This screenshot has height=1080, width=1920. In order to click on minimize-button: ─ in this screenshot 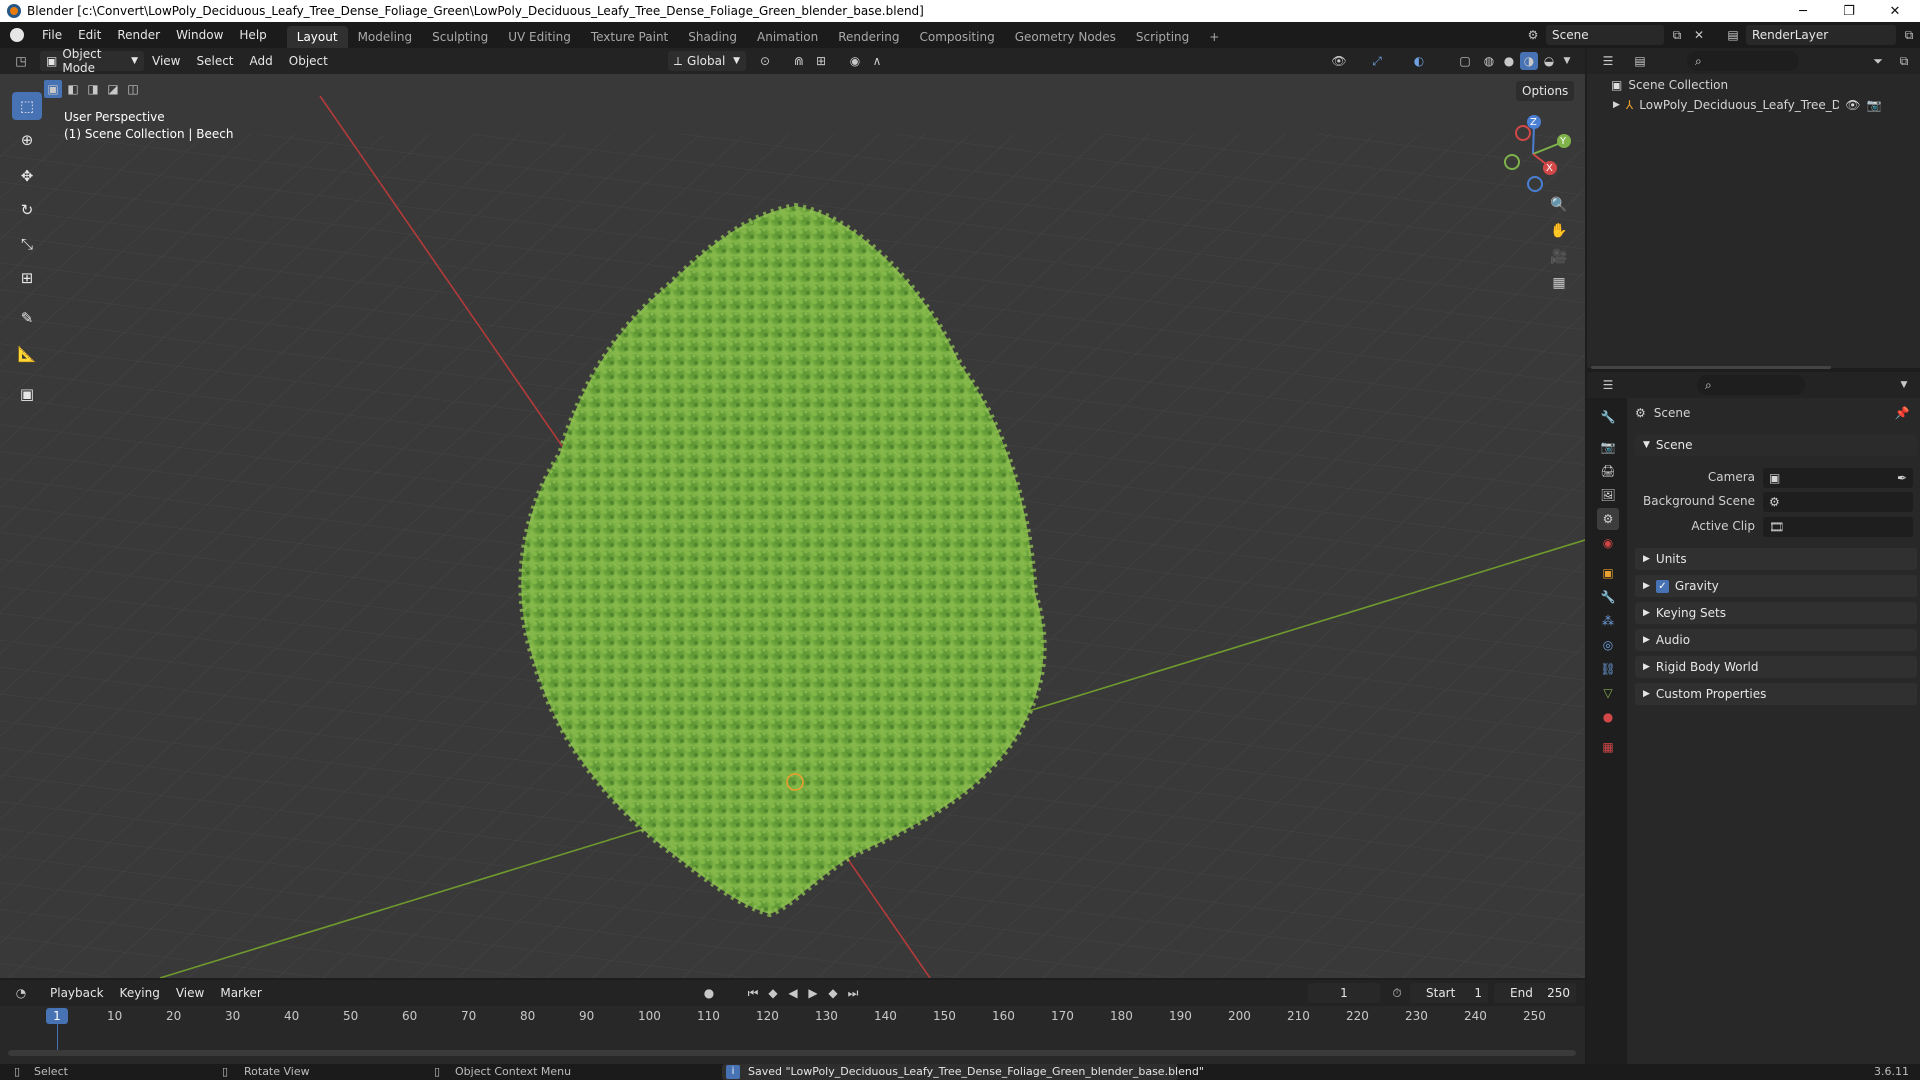, I will do `click(1803, 11)`.